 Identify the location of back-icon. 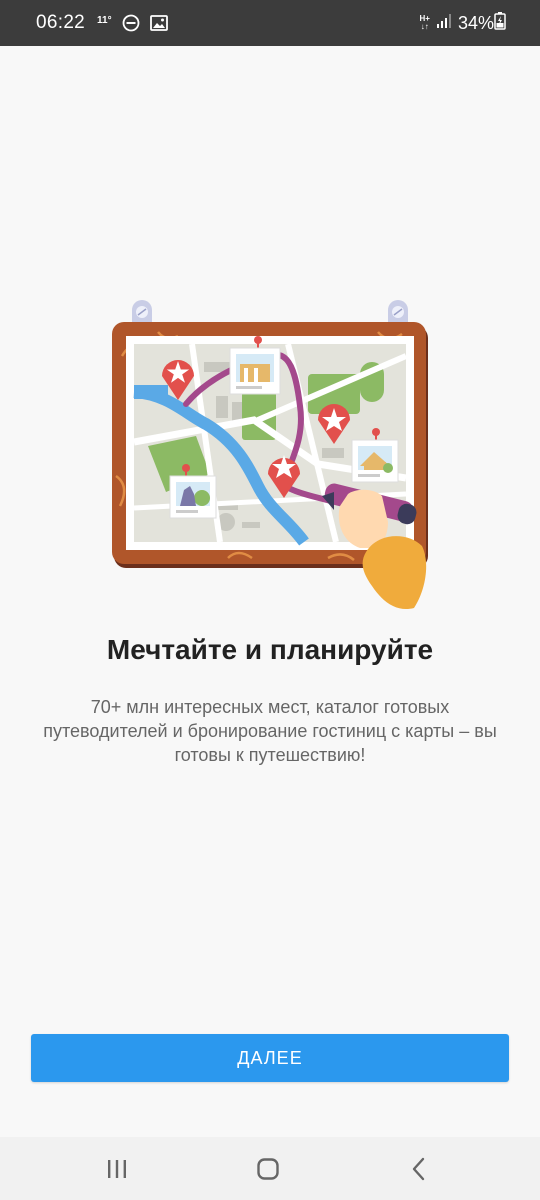
(418, 1168).